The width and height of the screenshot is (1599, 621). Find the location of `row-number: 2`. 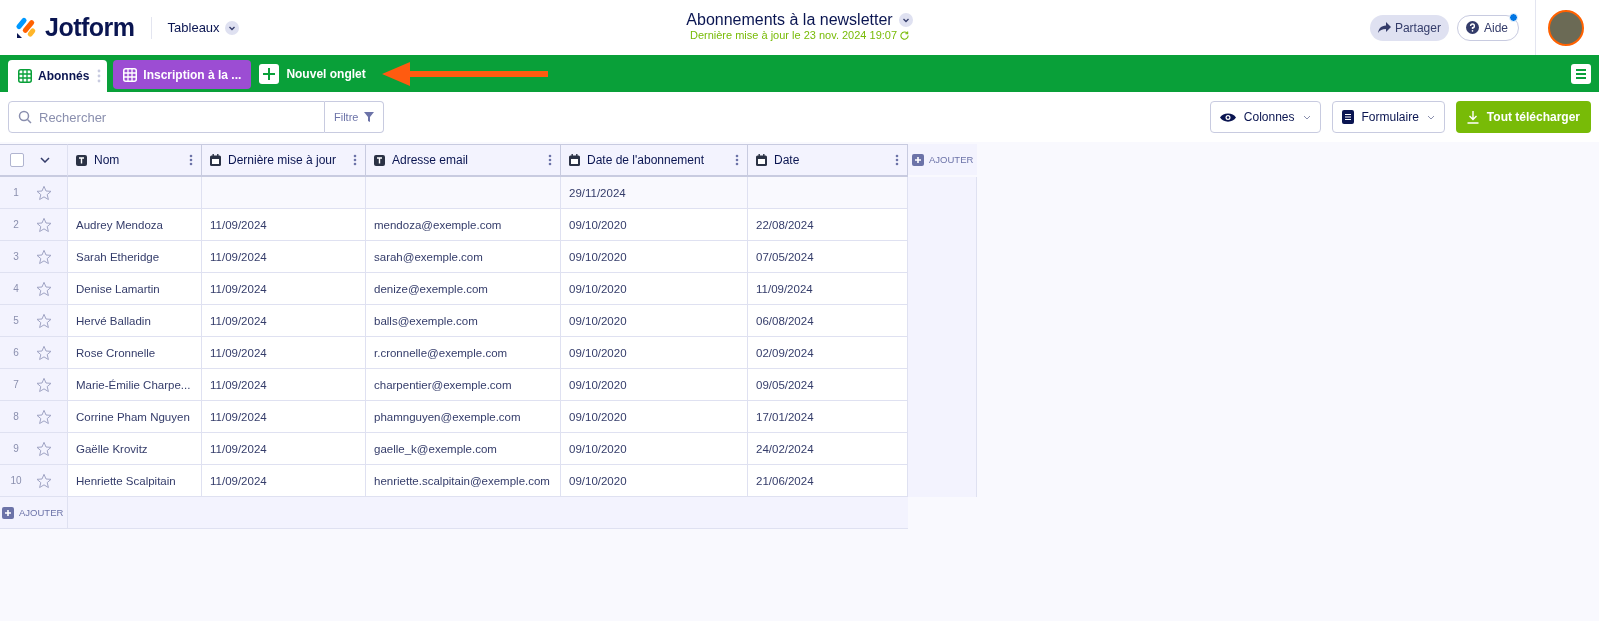

row-number: 2 is located at coordinates (16, 224).